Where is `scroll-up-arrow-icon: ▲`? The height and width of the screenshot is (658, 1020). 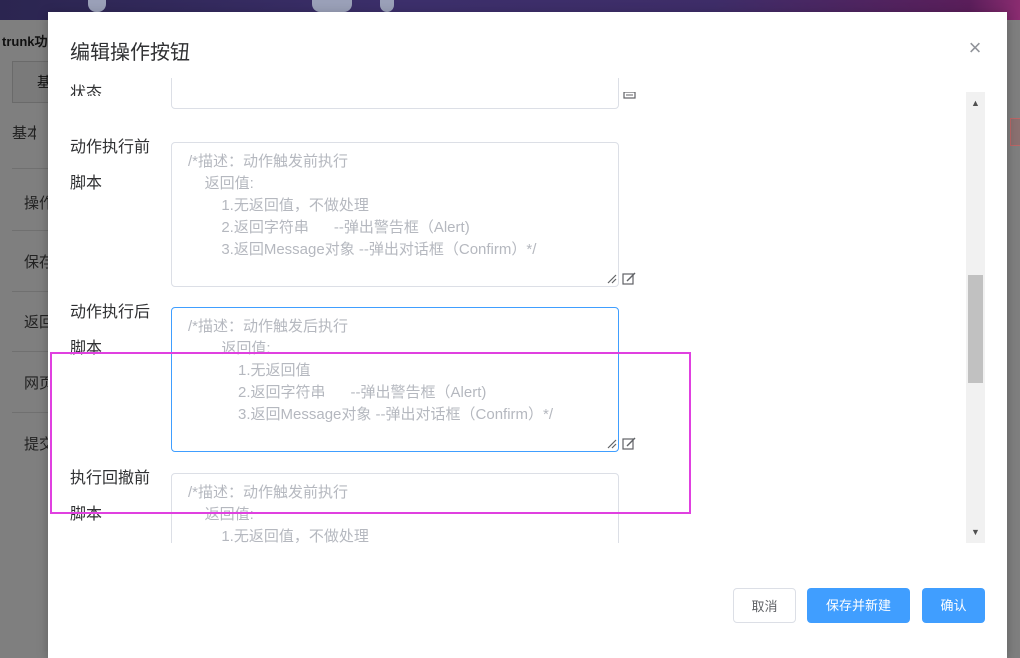 scroll-up-arrow-icon: ▲ is located at coordinates (975, 103).